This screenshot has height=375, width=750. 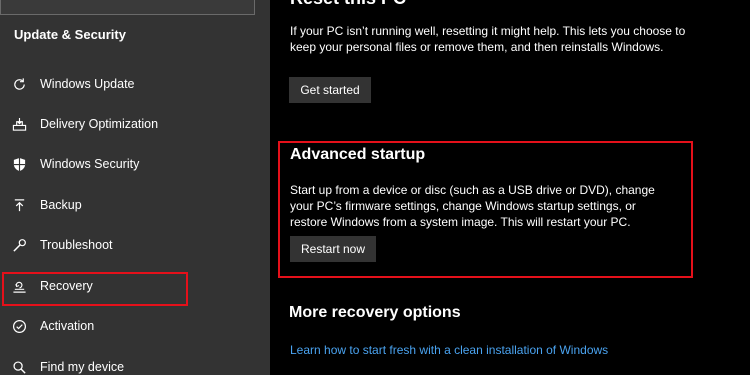 I want to click on delivery-optimization-icon, so click(x=19, y=124).